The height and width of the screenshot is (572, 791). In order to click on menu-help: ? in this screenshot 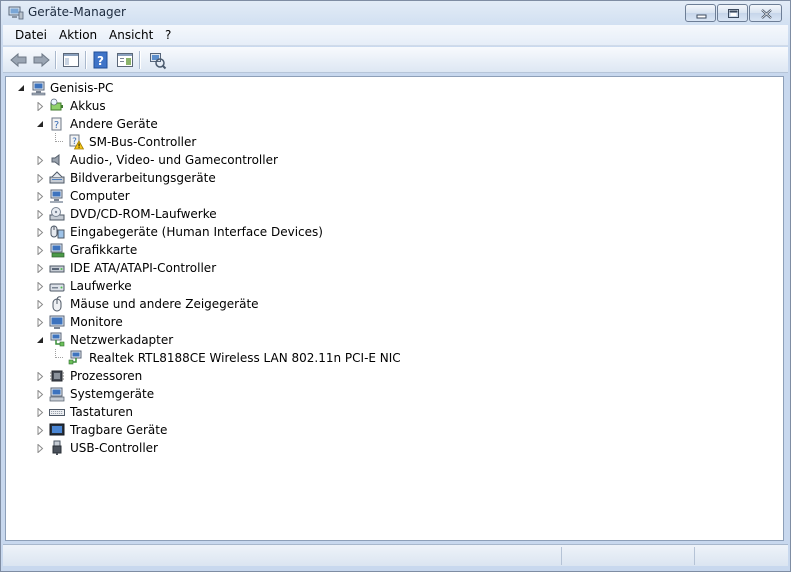, I will do `click(168, 35)`.